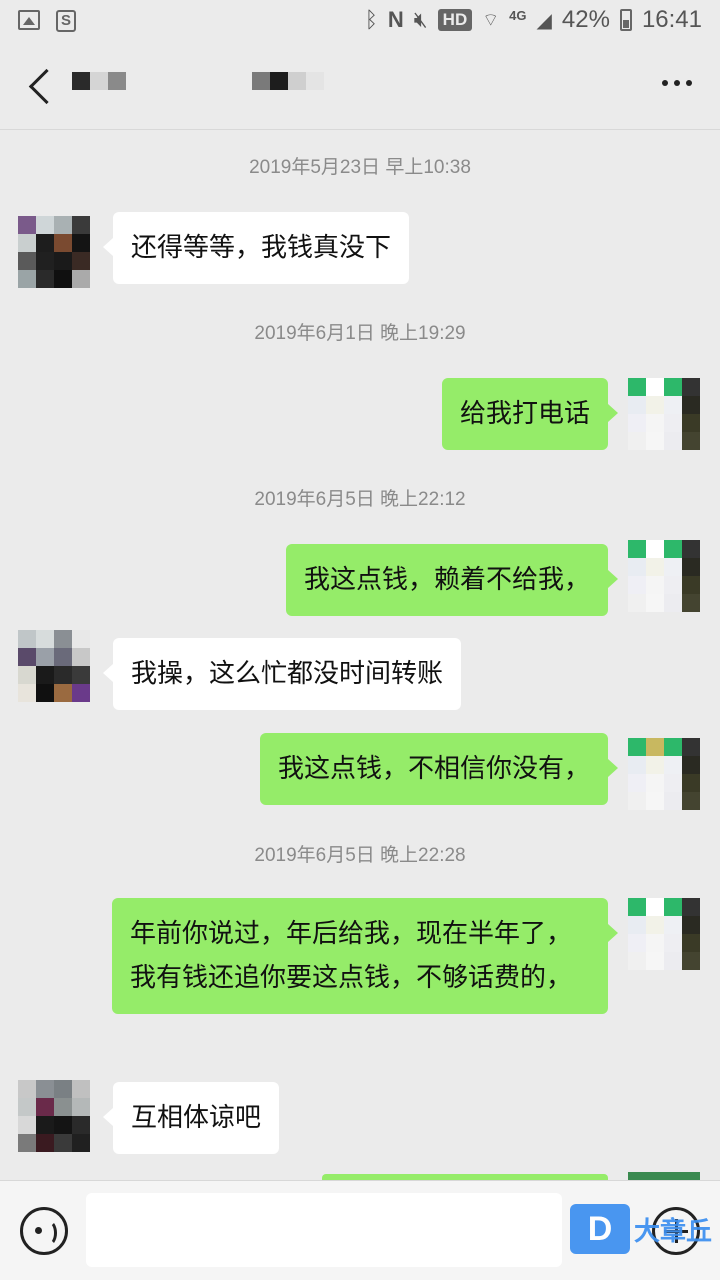  I want to click on message-received: 还得等等，我钱真没下, so click(256, 248).